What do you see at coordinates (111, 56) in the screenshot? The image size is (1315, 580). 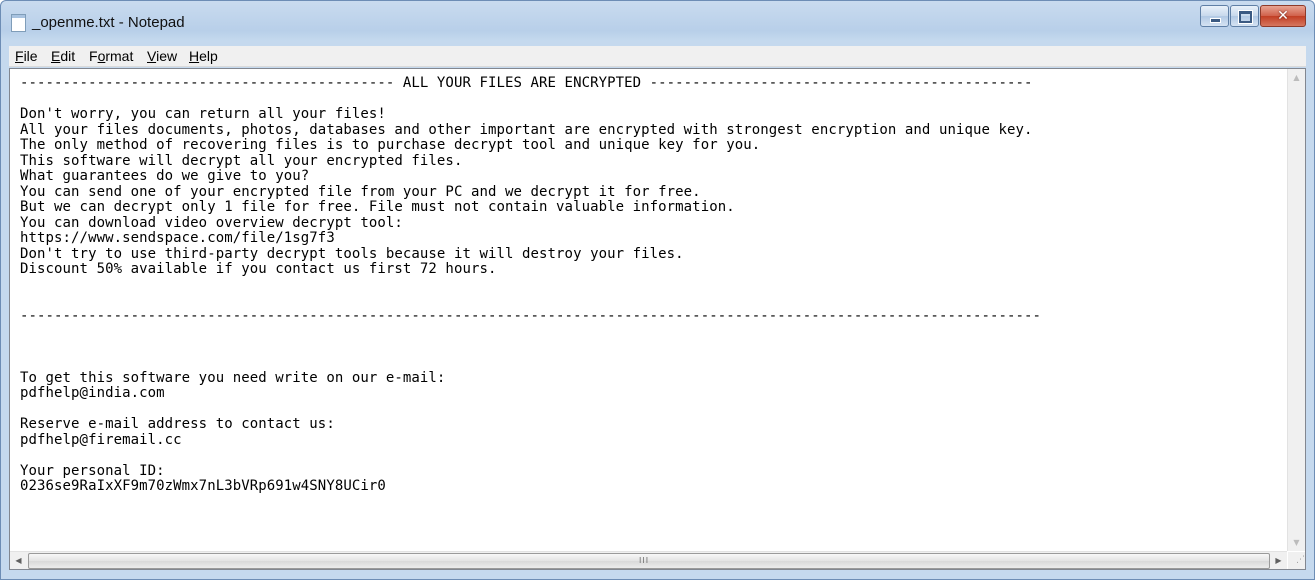 I see `menu-format: Format` at bounding box center [111, 56].